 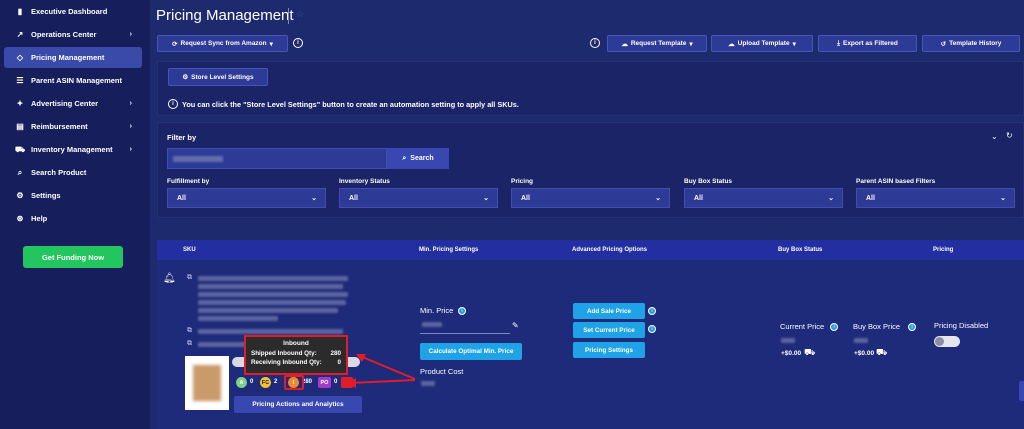 I want to click on buy-box-price-delta: +$0.00, so click(x=864, y=353).